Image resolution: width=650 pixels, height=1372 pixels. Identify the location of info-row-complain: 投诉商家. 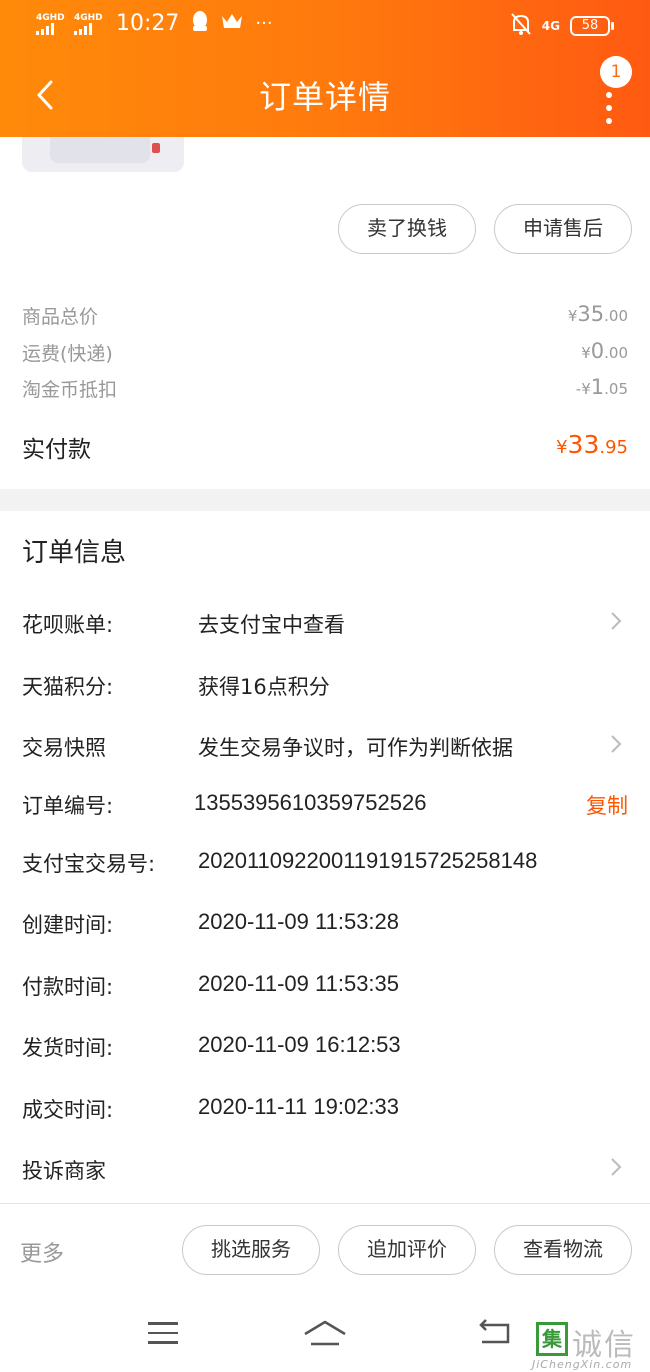
(325, 1175).